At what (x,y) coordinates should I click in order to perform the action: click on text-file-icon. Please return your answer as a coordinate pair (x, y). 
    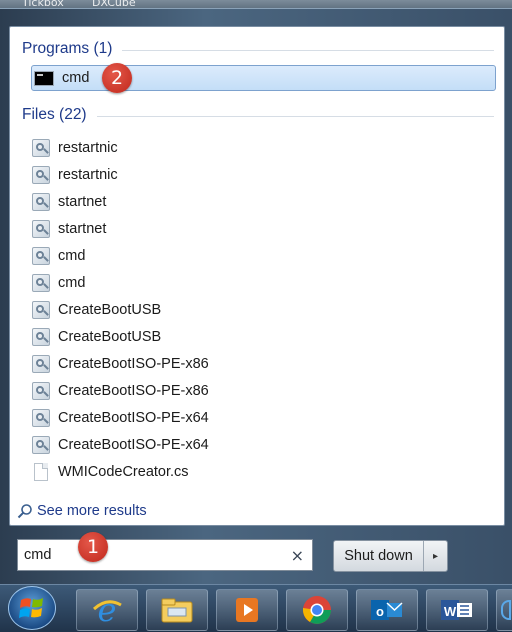
    Looking at the image, I should click on (41, 472).